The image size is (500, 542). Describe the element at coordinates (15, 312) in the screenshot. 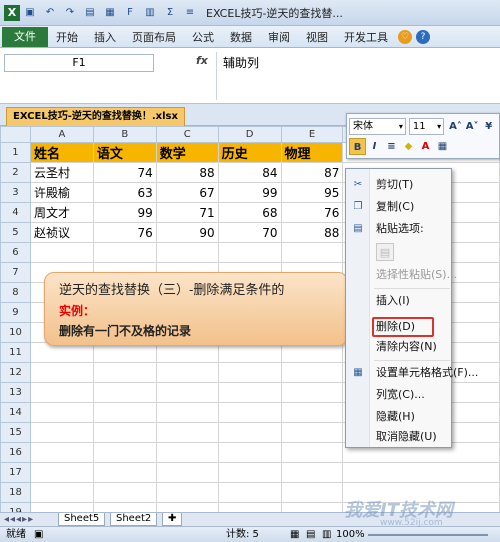

I see `row-header: 9` at that location.